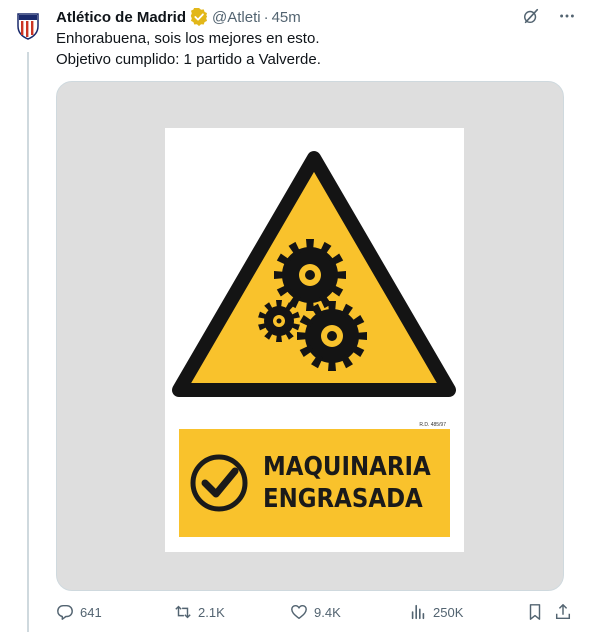  I want to click on checkmark-icon, so click(219, 483).